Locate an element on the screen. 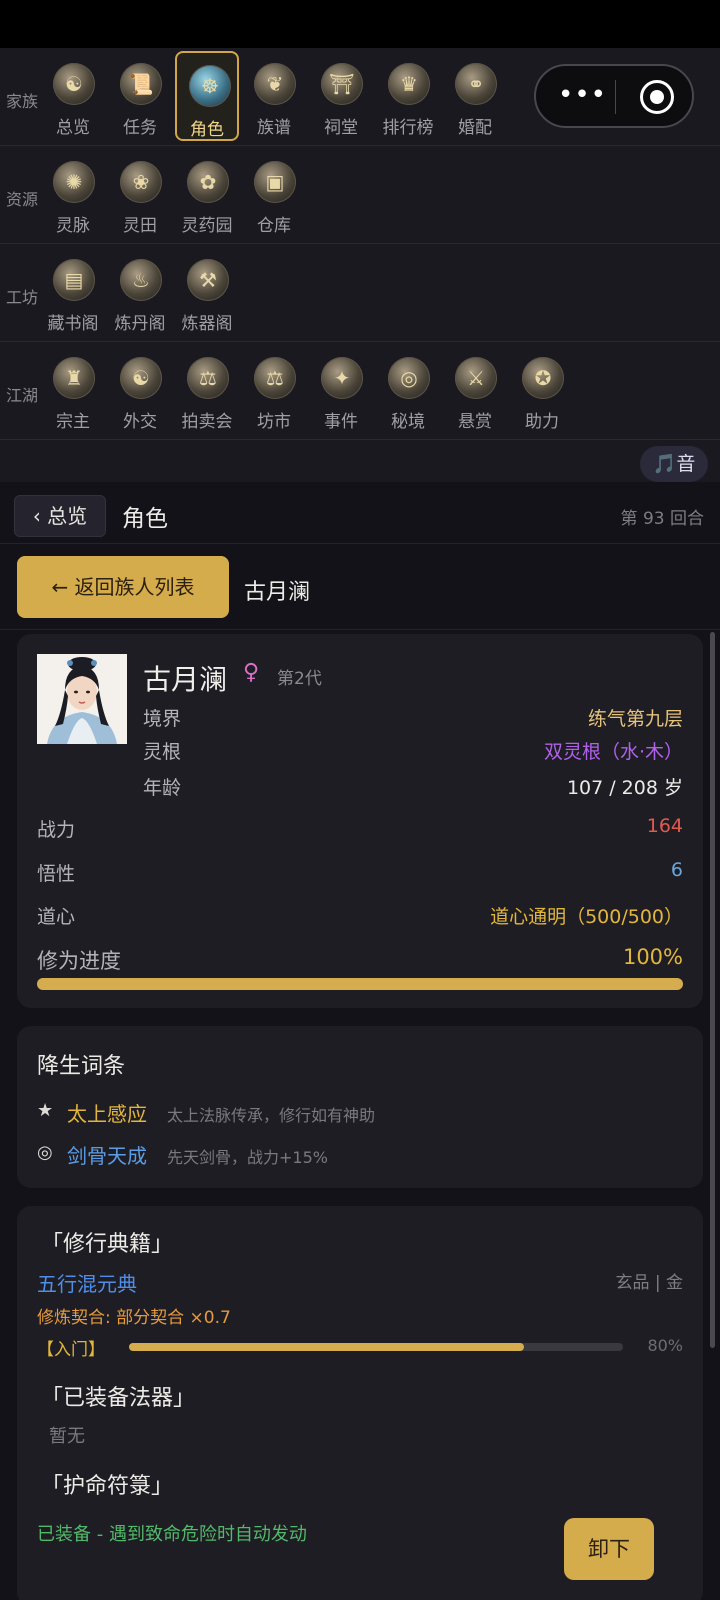  realm-label: 境界 is located at coordinates (162, 719).